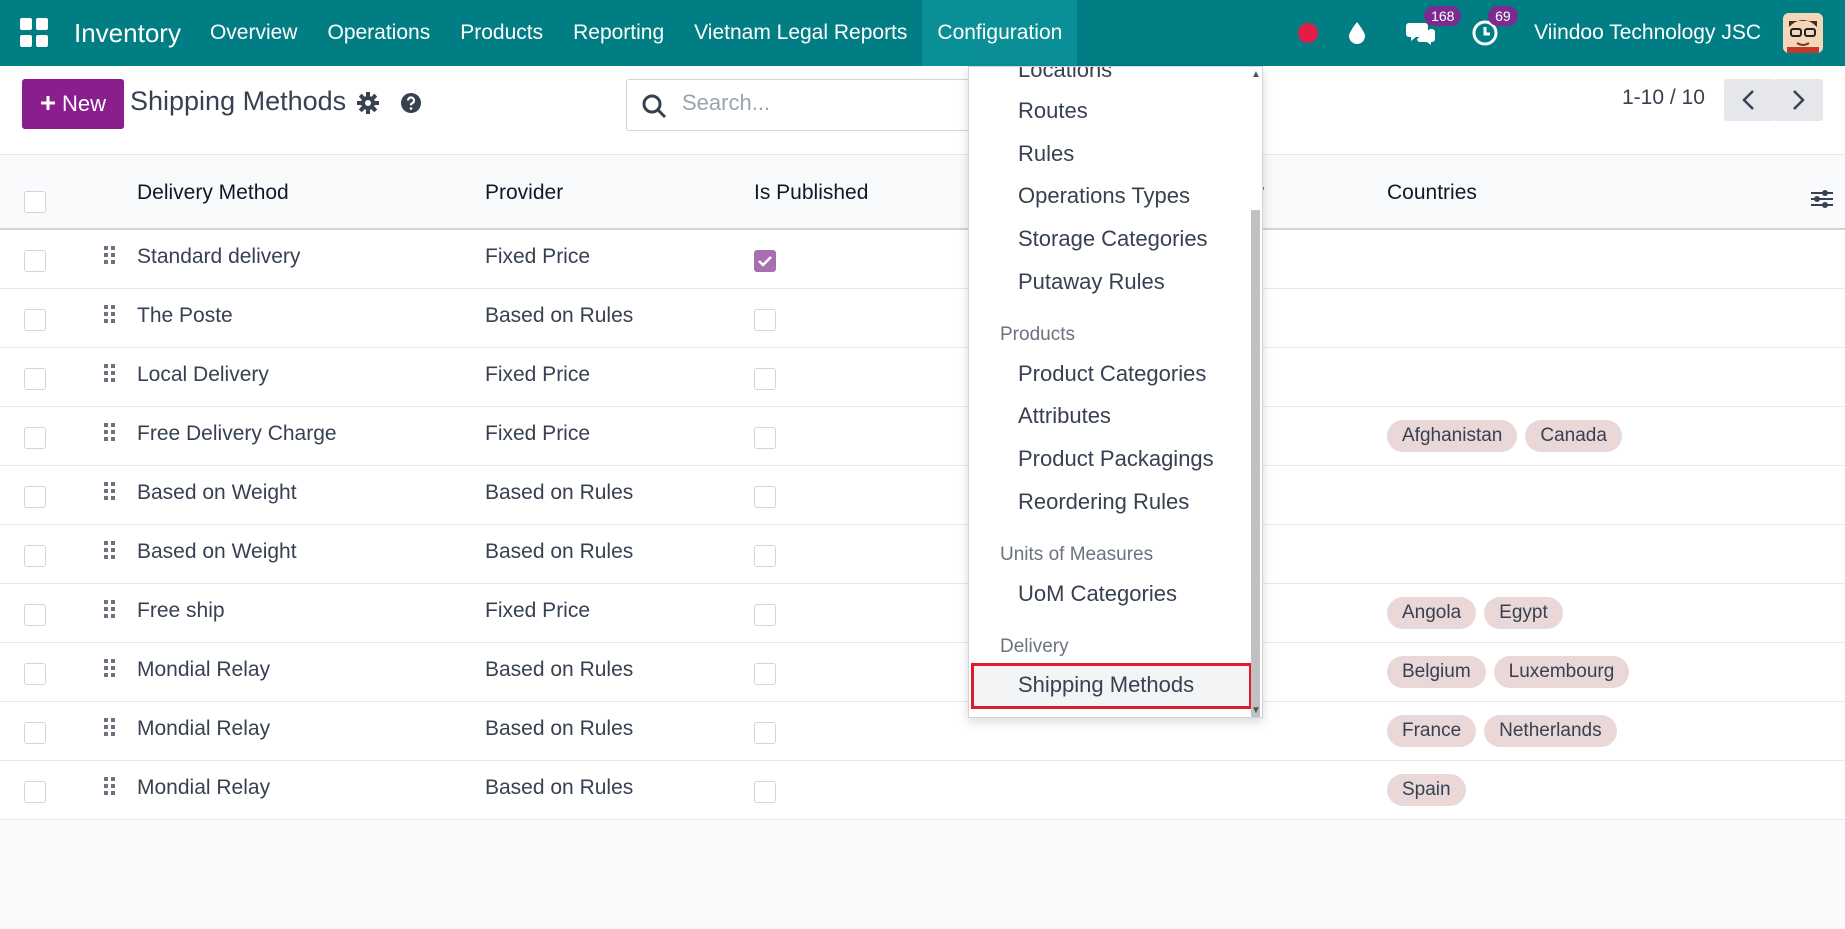  Describe the element at coordinates (48, 104) in the screenshot. I see `plus-icon` at that location.